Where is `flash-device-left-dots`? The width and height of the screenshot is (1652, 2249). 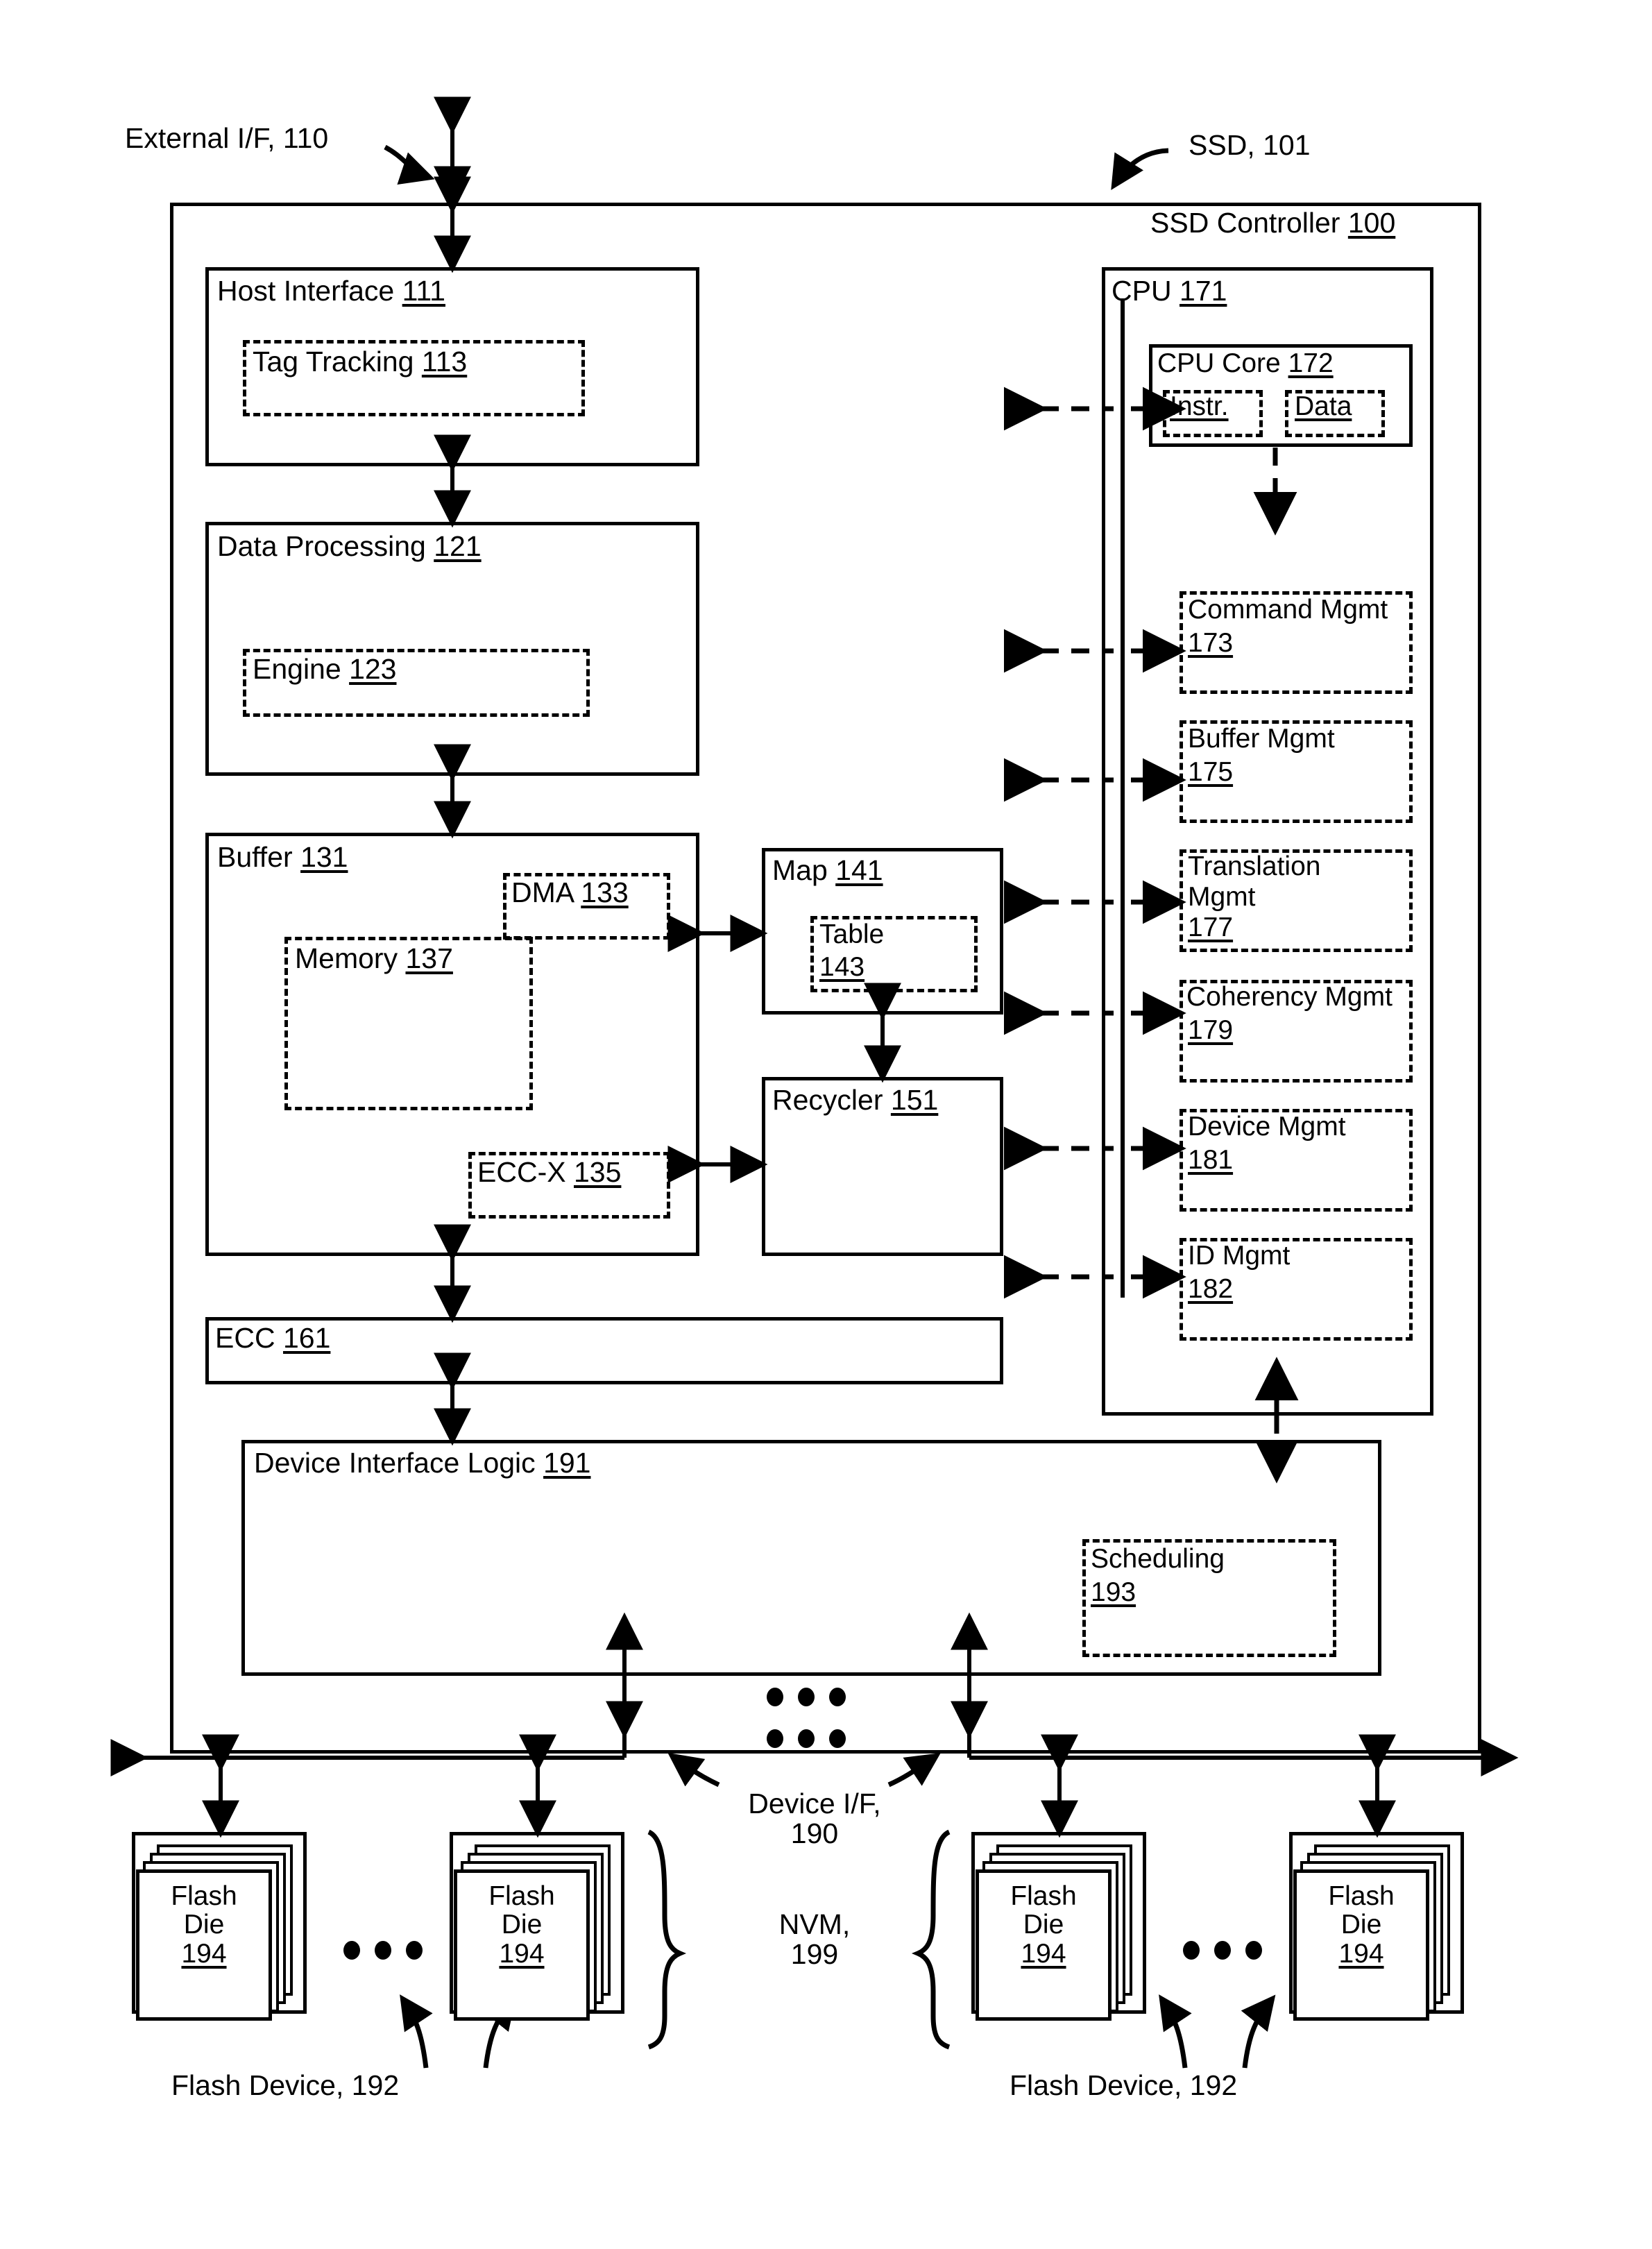
flash-device-left-dots is located at coordinates (383, 1950).